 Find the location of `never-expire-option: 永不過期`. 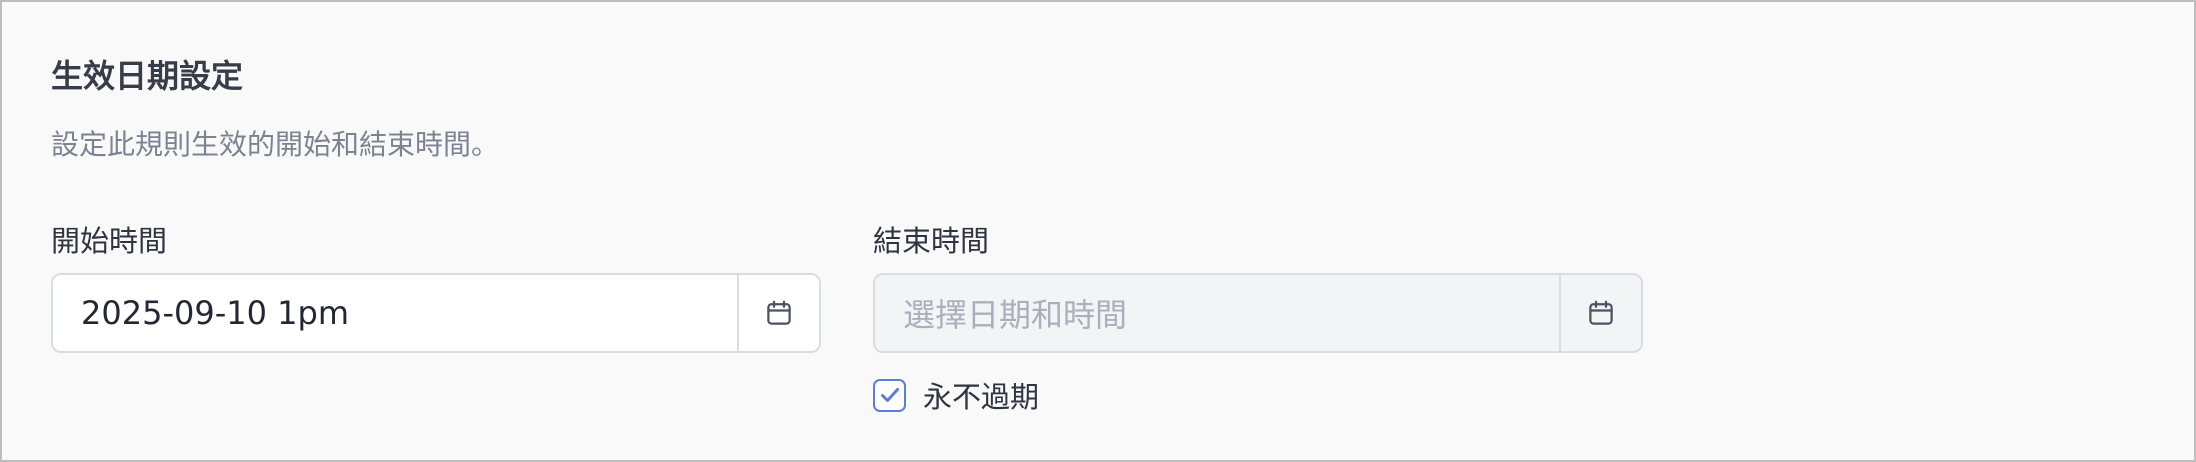

never-expire-option: 永不過期 is located at coordinates (956, 395).